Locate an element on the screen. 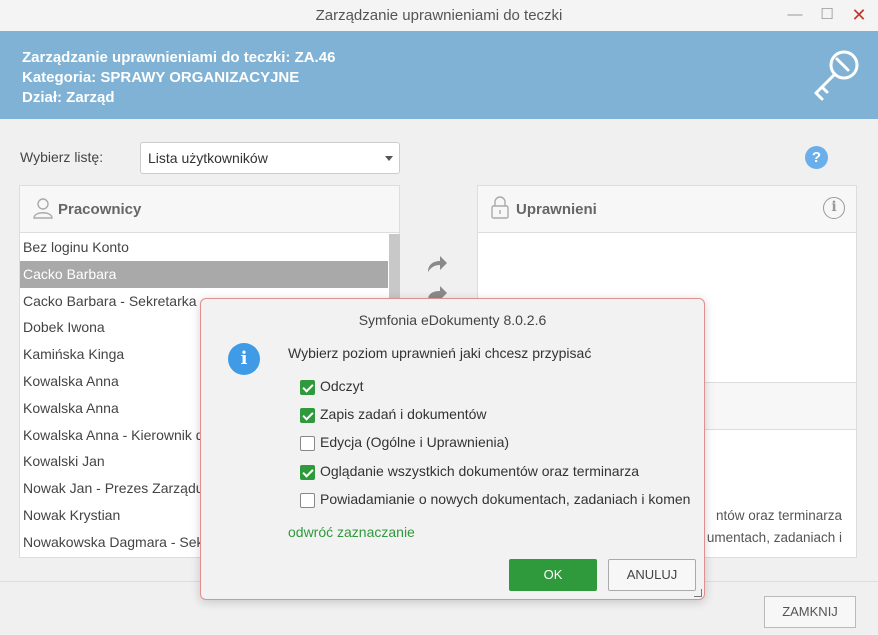 The height and width of the screenshot is (635, 878). dialog-title: Symfonia eDokumenty 8.0.2.6 is located at coordinates (452, 320).